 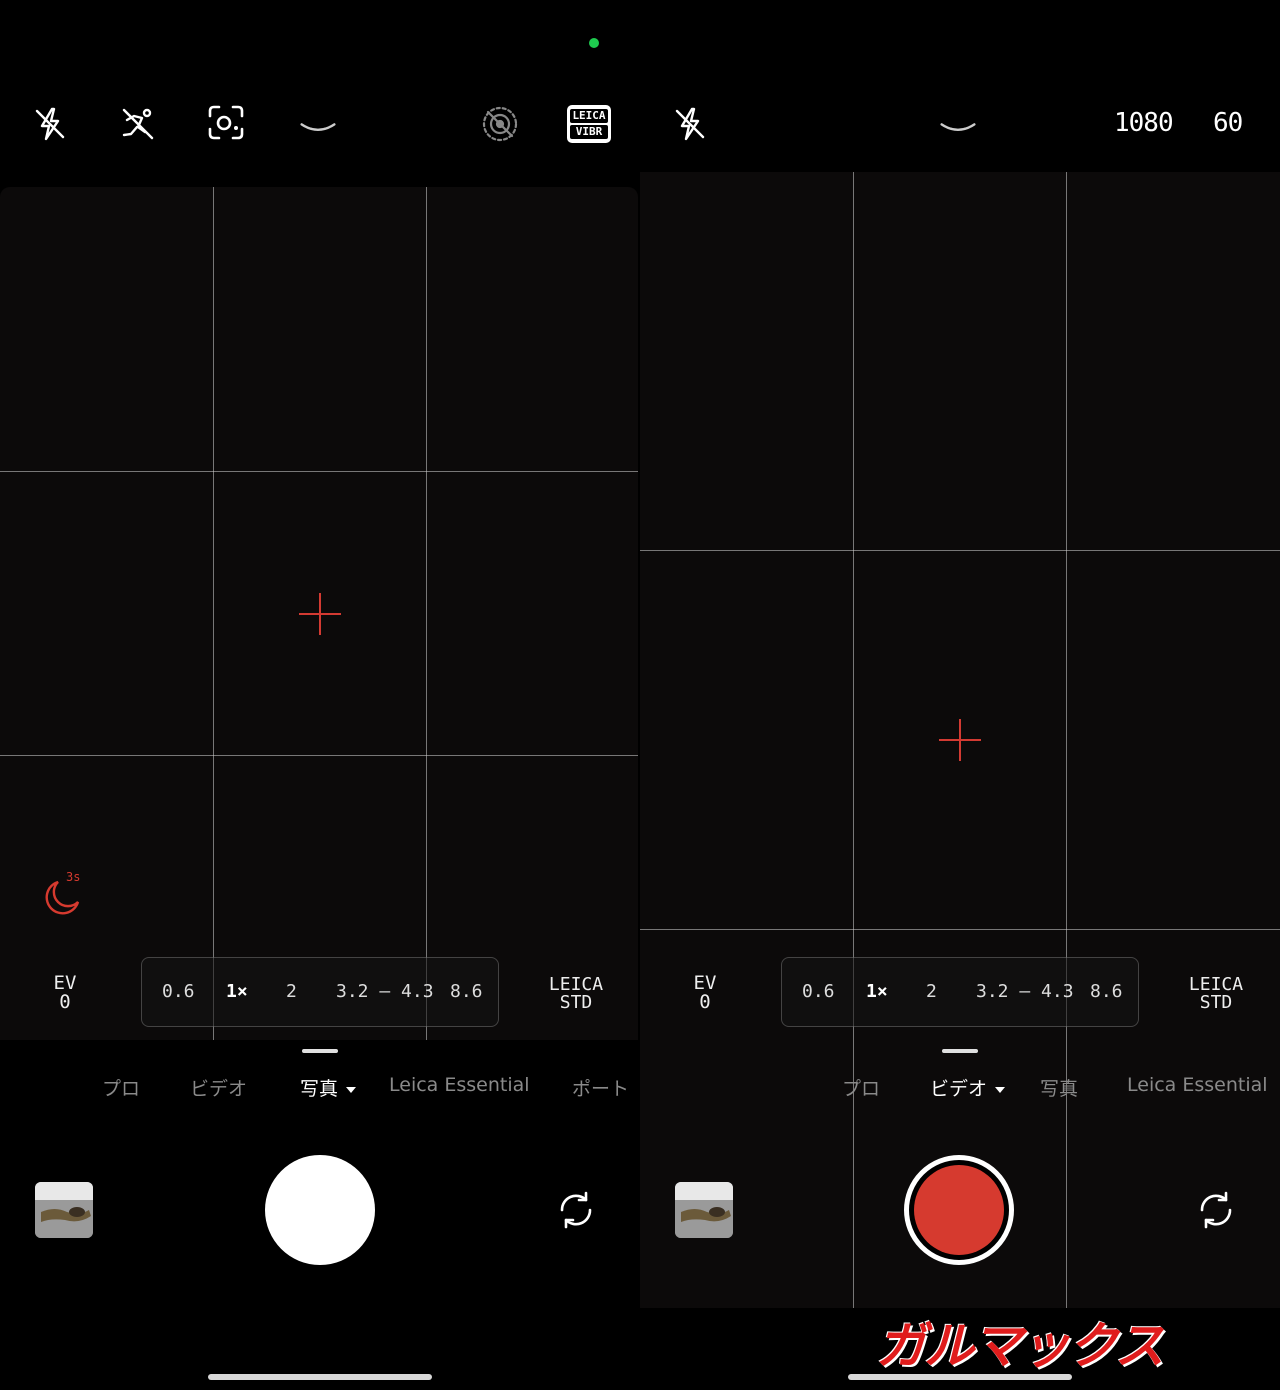 I want to click on camera-in-use-indicator, so click(x=594, y=43).